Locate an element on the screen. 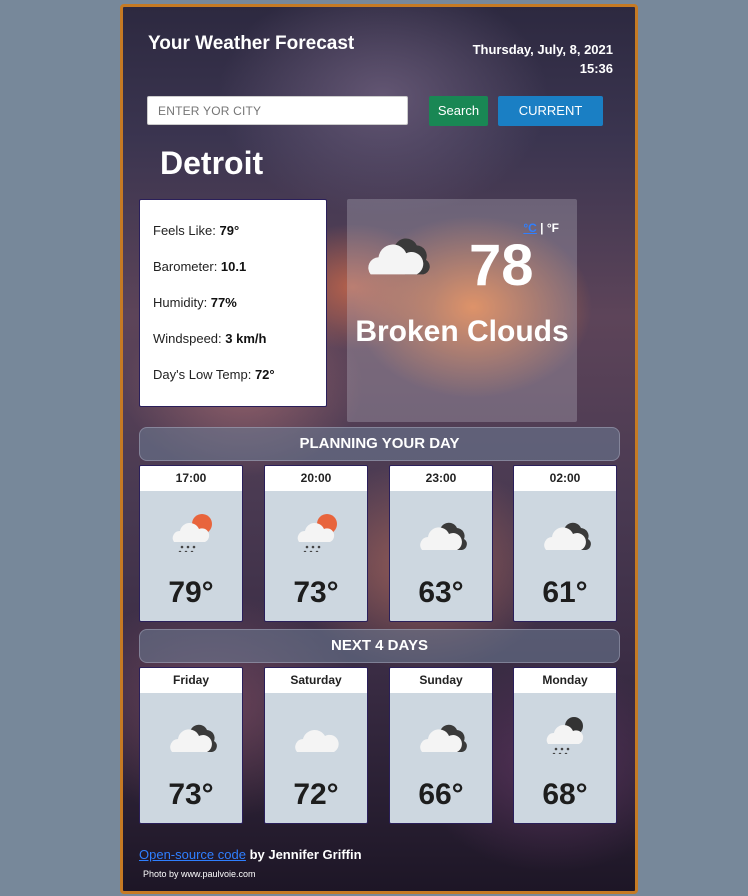  date-time: Thursday, July, 8, 2021 15:36 is located at coordinates (543, 59).